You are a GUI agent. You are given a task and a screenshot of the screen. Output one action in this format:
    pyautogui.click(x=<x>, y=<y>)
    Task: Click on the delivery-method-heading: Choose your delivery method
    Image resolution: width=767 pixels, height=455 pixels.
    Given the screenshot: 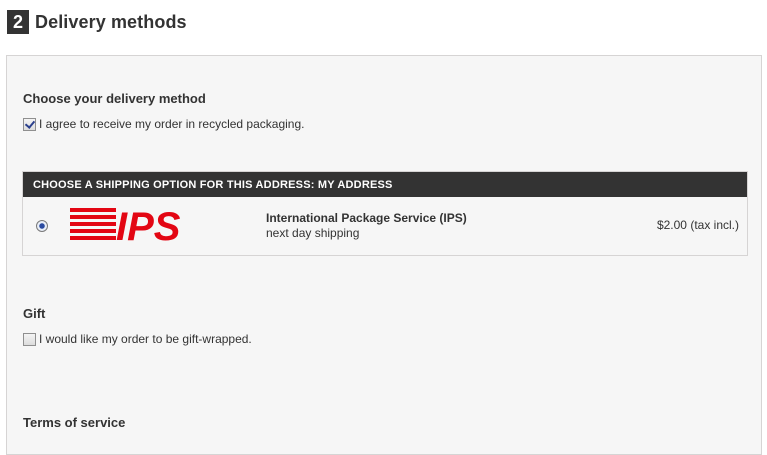 What is the action you would take?
    pyautogui.click(x=114, y=98)
    